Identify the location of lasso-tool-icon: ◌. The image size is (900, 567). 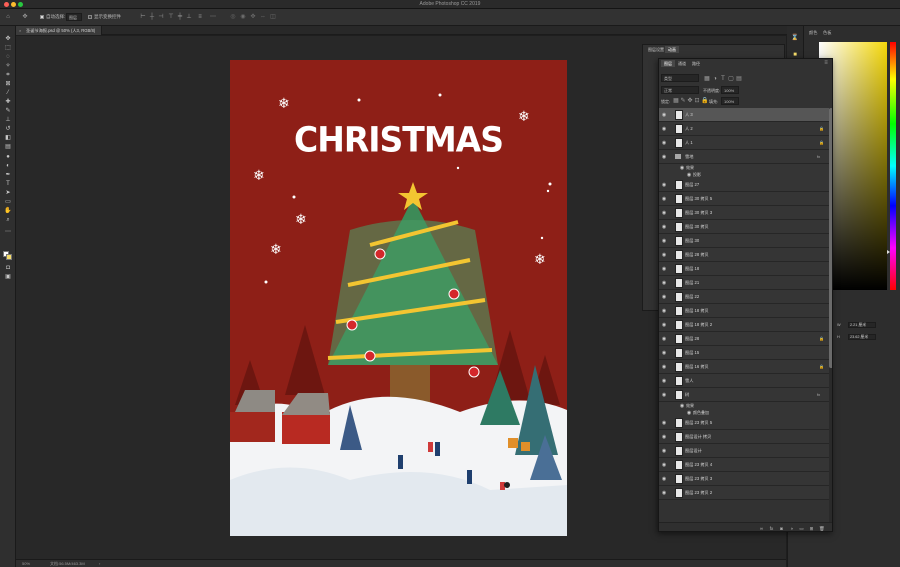
(8, 57).